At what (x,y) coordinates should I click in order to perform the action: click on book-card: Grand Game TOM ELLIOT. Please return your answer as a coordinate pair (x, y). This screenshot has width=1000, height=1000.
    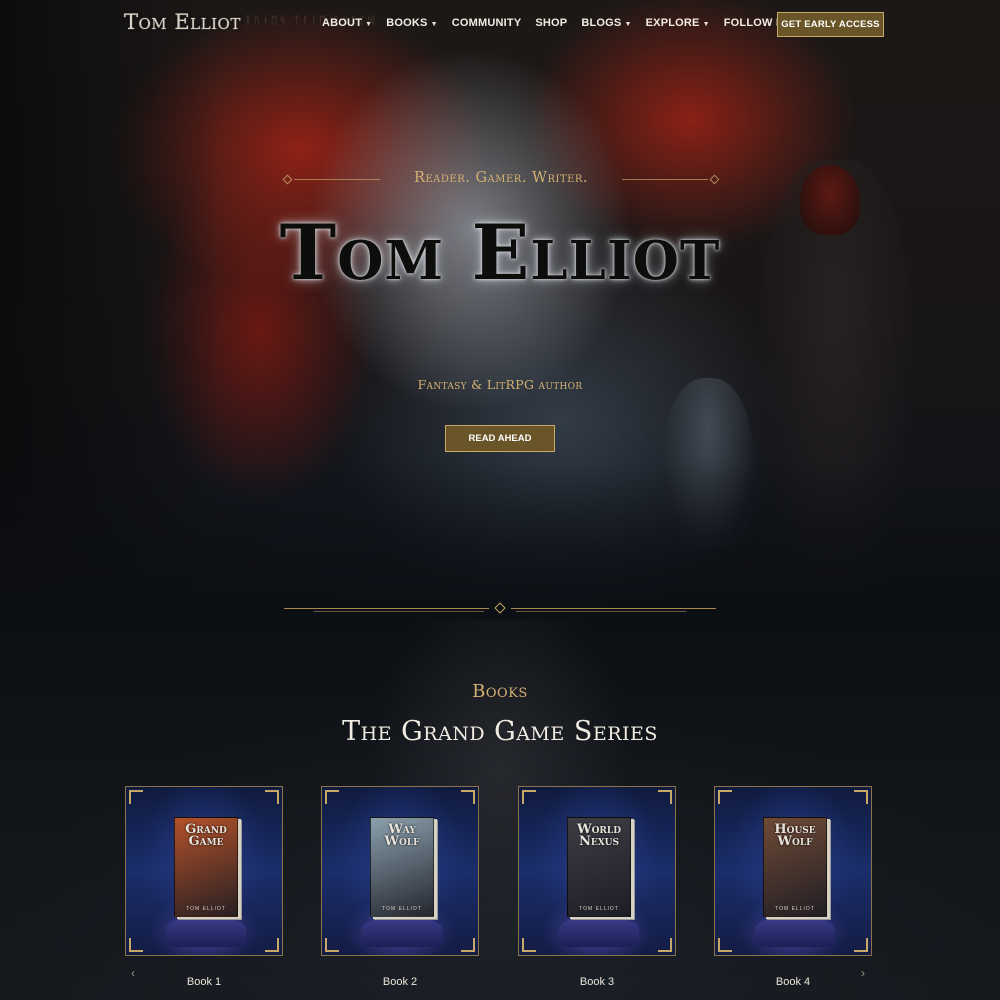
    Looking at the image, I should click on (204, 871).